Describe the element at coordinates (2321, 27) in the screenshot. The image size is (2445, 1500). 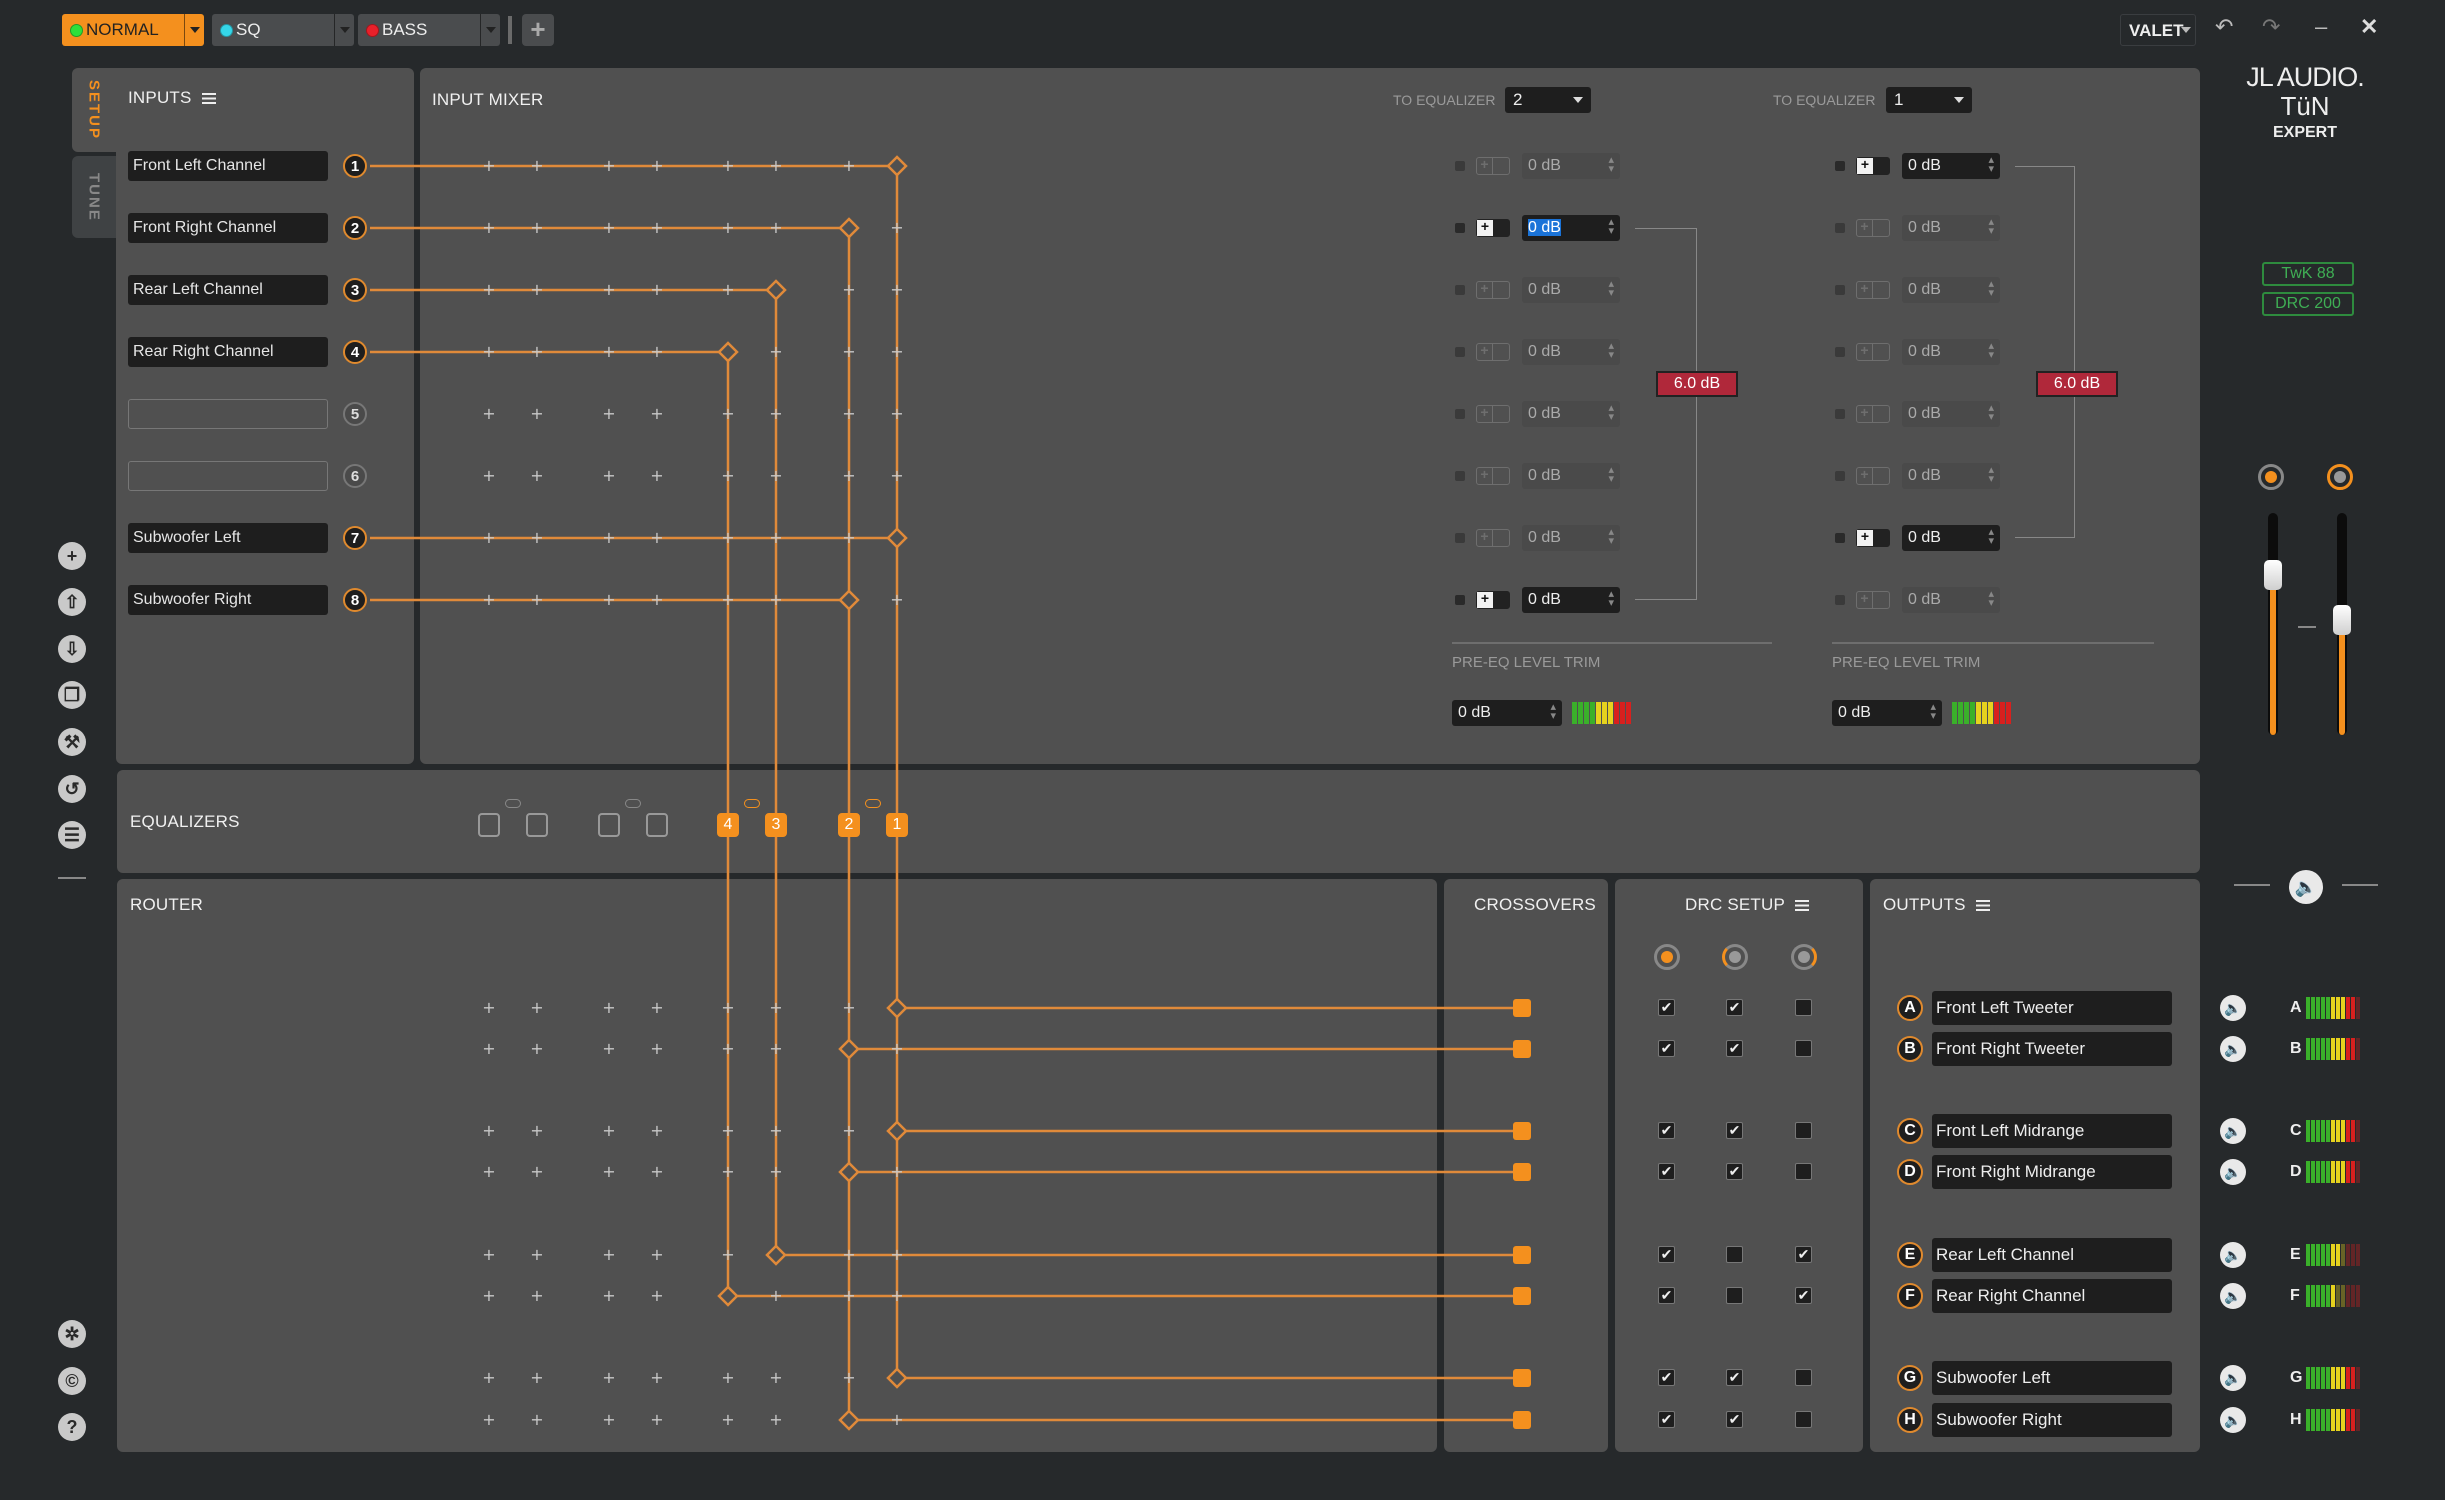
I see `minimize-button: –` at that location.